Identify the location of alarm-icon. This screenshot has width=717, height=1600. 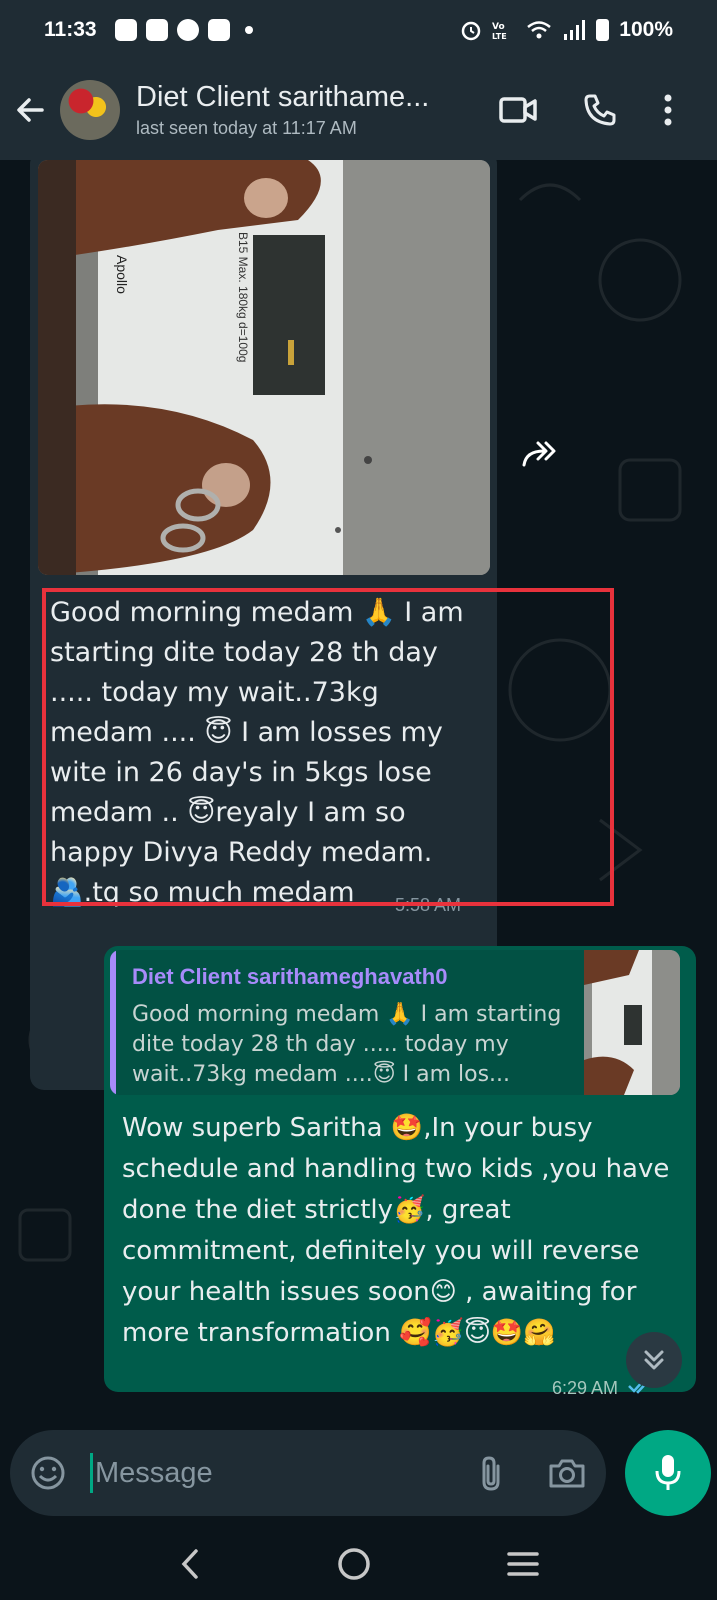
(471, 31).